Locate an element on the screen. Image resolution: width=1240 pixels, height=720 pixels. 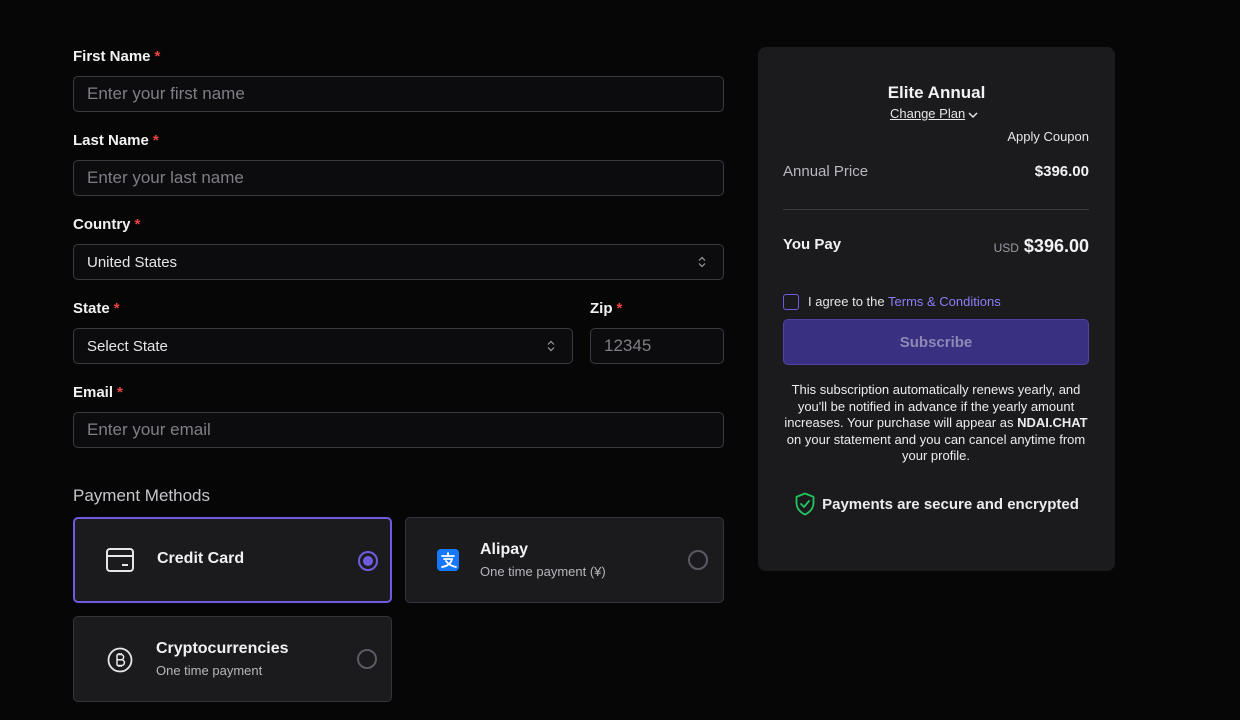
zip-placeholder: 12345 is located at coordinates (628, 345).